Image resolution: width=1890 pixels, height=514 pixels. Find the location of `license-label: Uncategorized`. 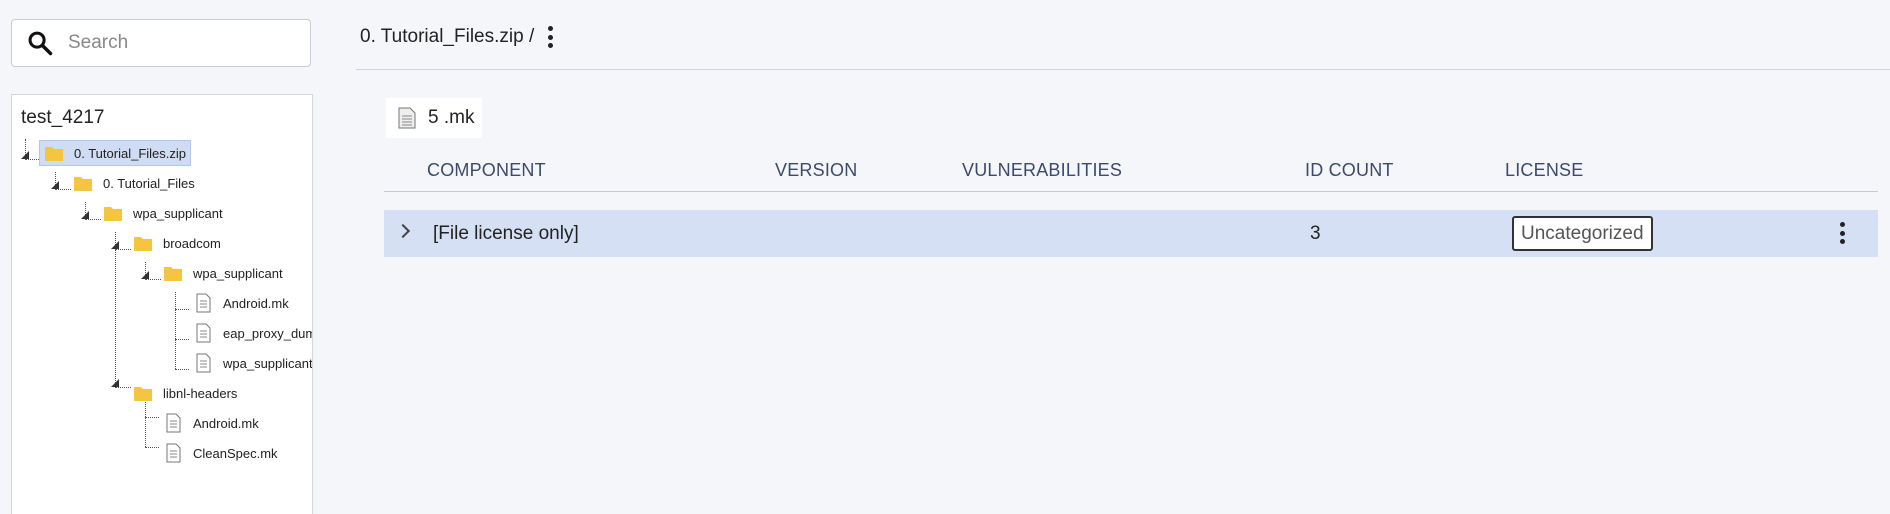

license-label: Uncategorized is located at coordinates (1582, 233).